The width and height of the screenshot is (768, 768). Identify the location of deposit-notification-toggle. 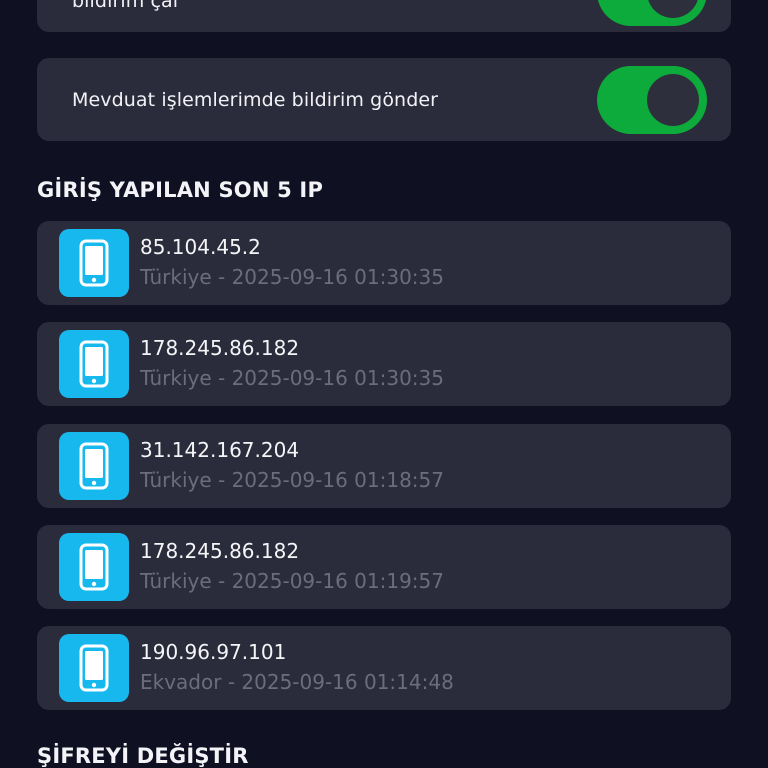
(652, 99).